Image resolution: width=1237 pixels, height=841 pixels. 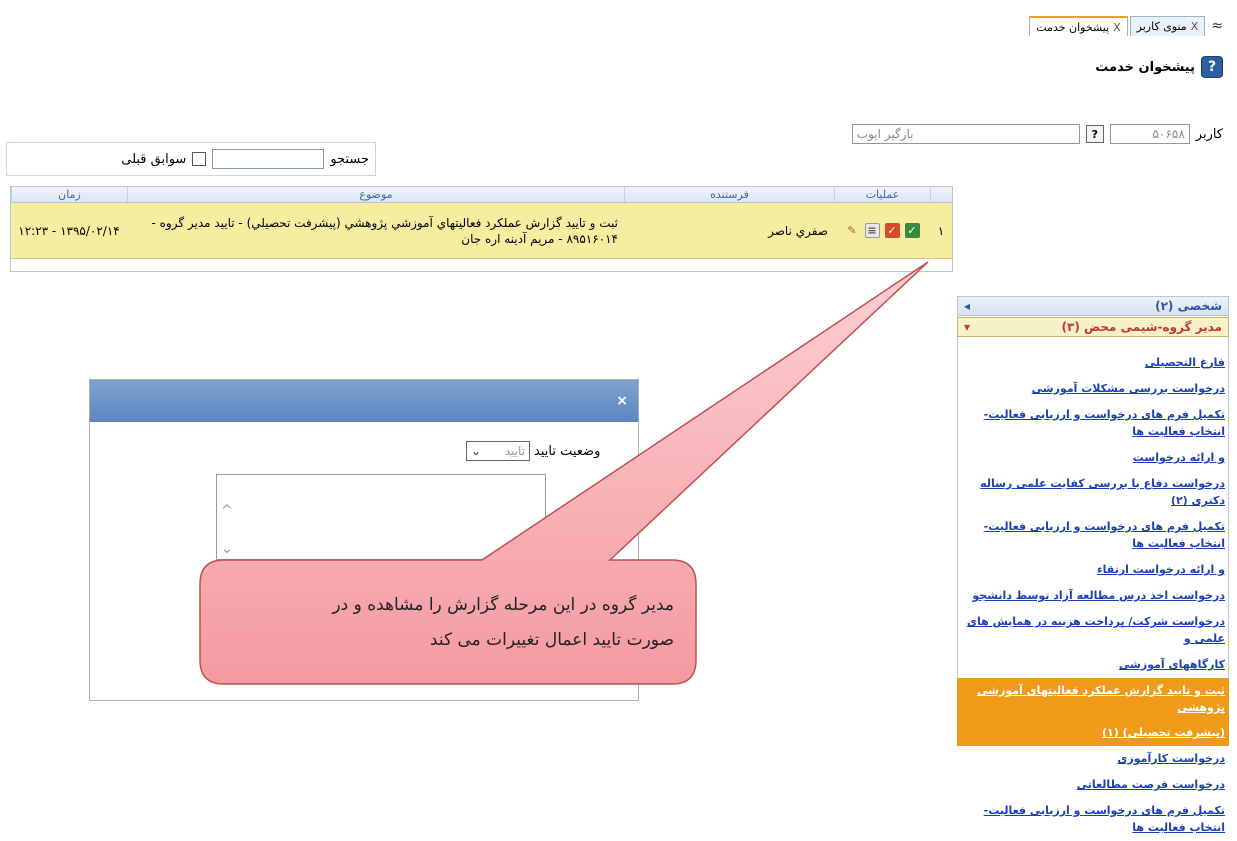 What do you see at coordinates (551, 640) in the screenshot?
I see `callout-line2: صورت تایید اعمال تغییرات می کند` at bounding box center [551, 640].